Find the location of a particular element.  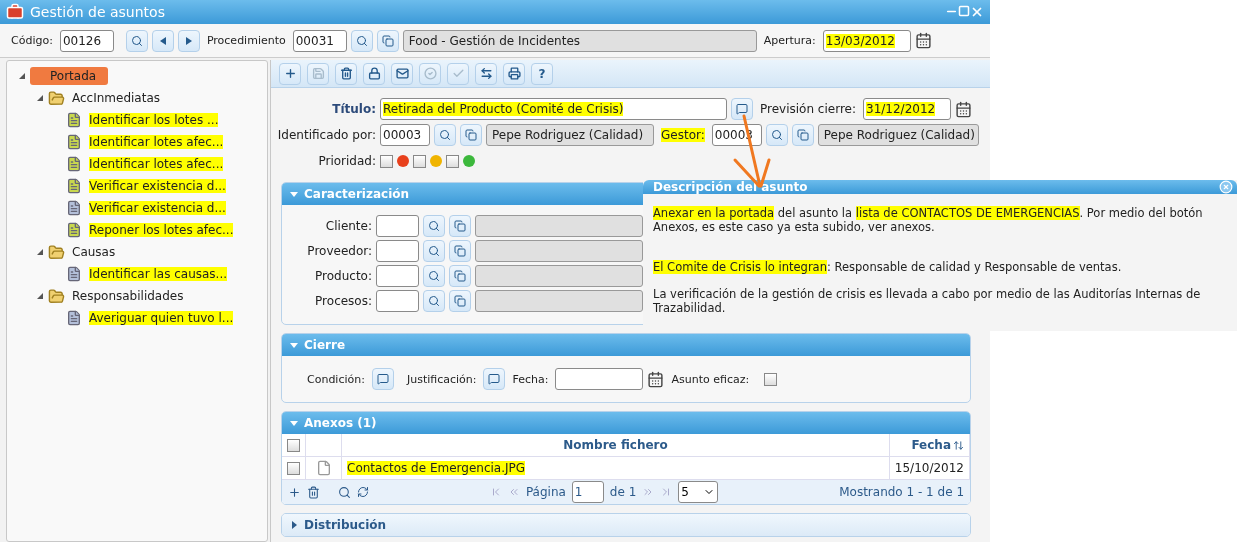

collapse-icon is located at coordinates (294, 345).